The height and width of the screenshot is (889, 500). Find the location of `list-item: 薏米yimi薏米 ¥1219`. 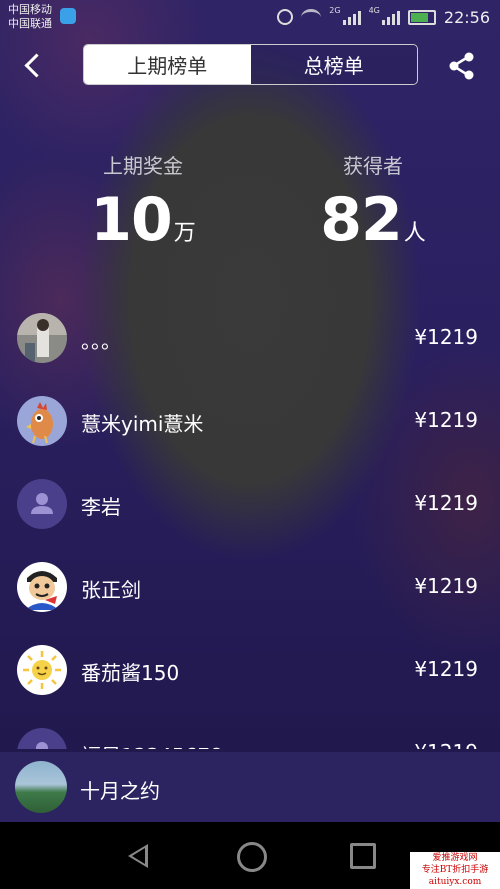

list-item: 薏米yimi薏米 ¥1219 is located at coordinates (250, 421).